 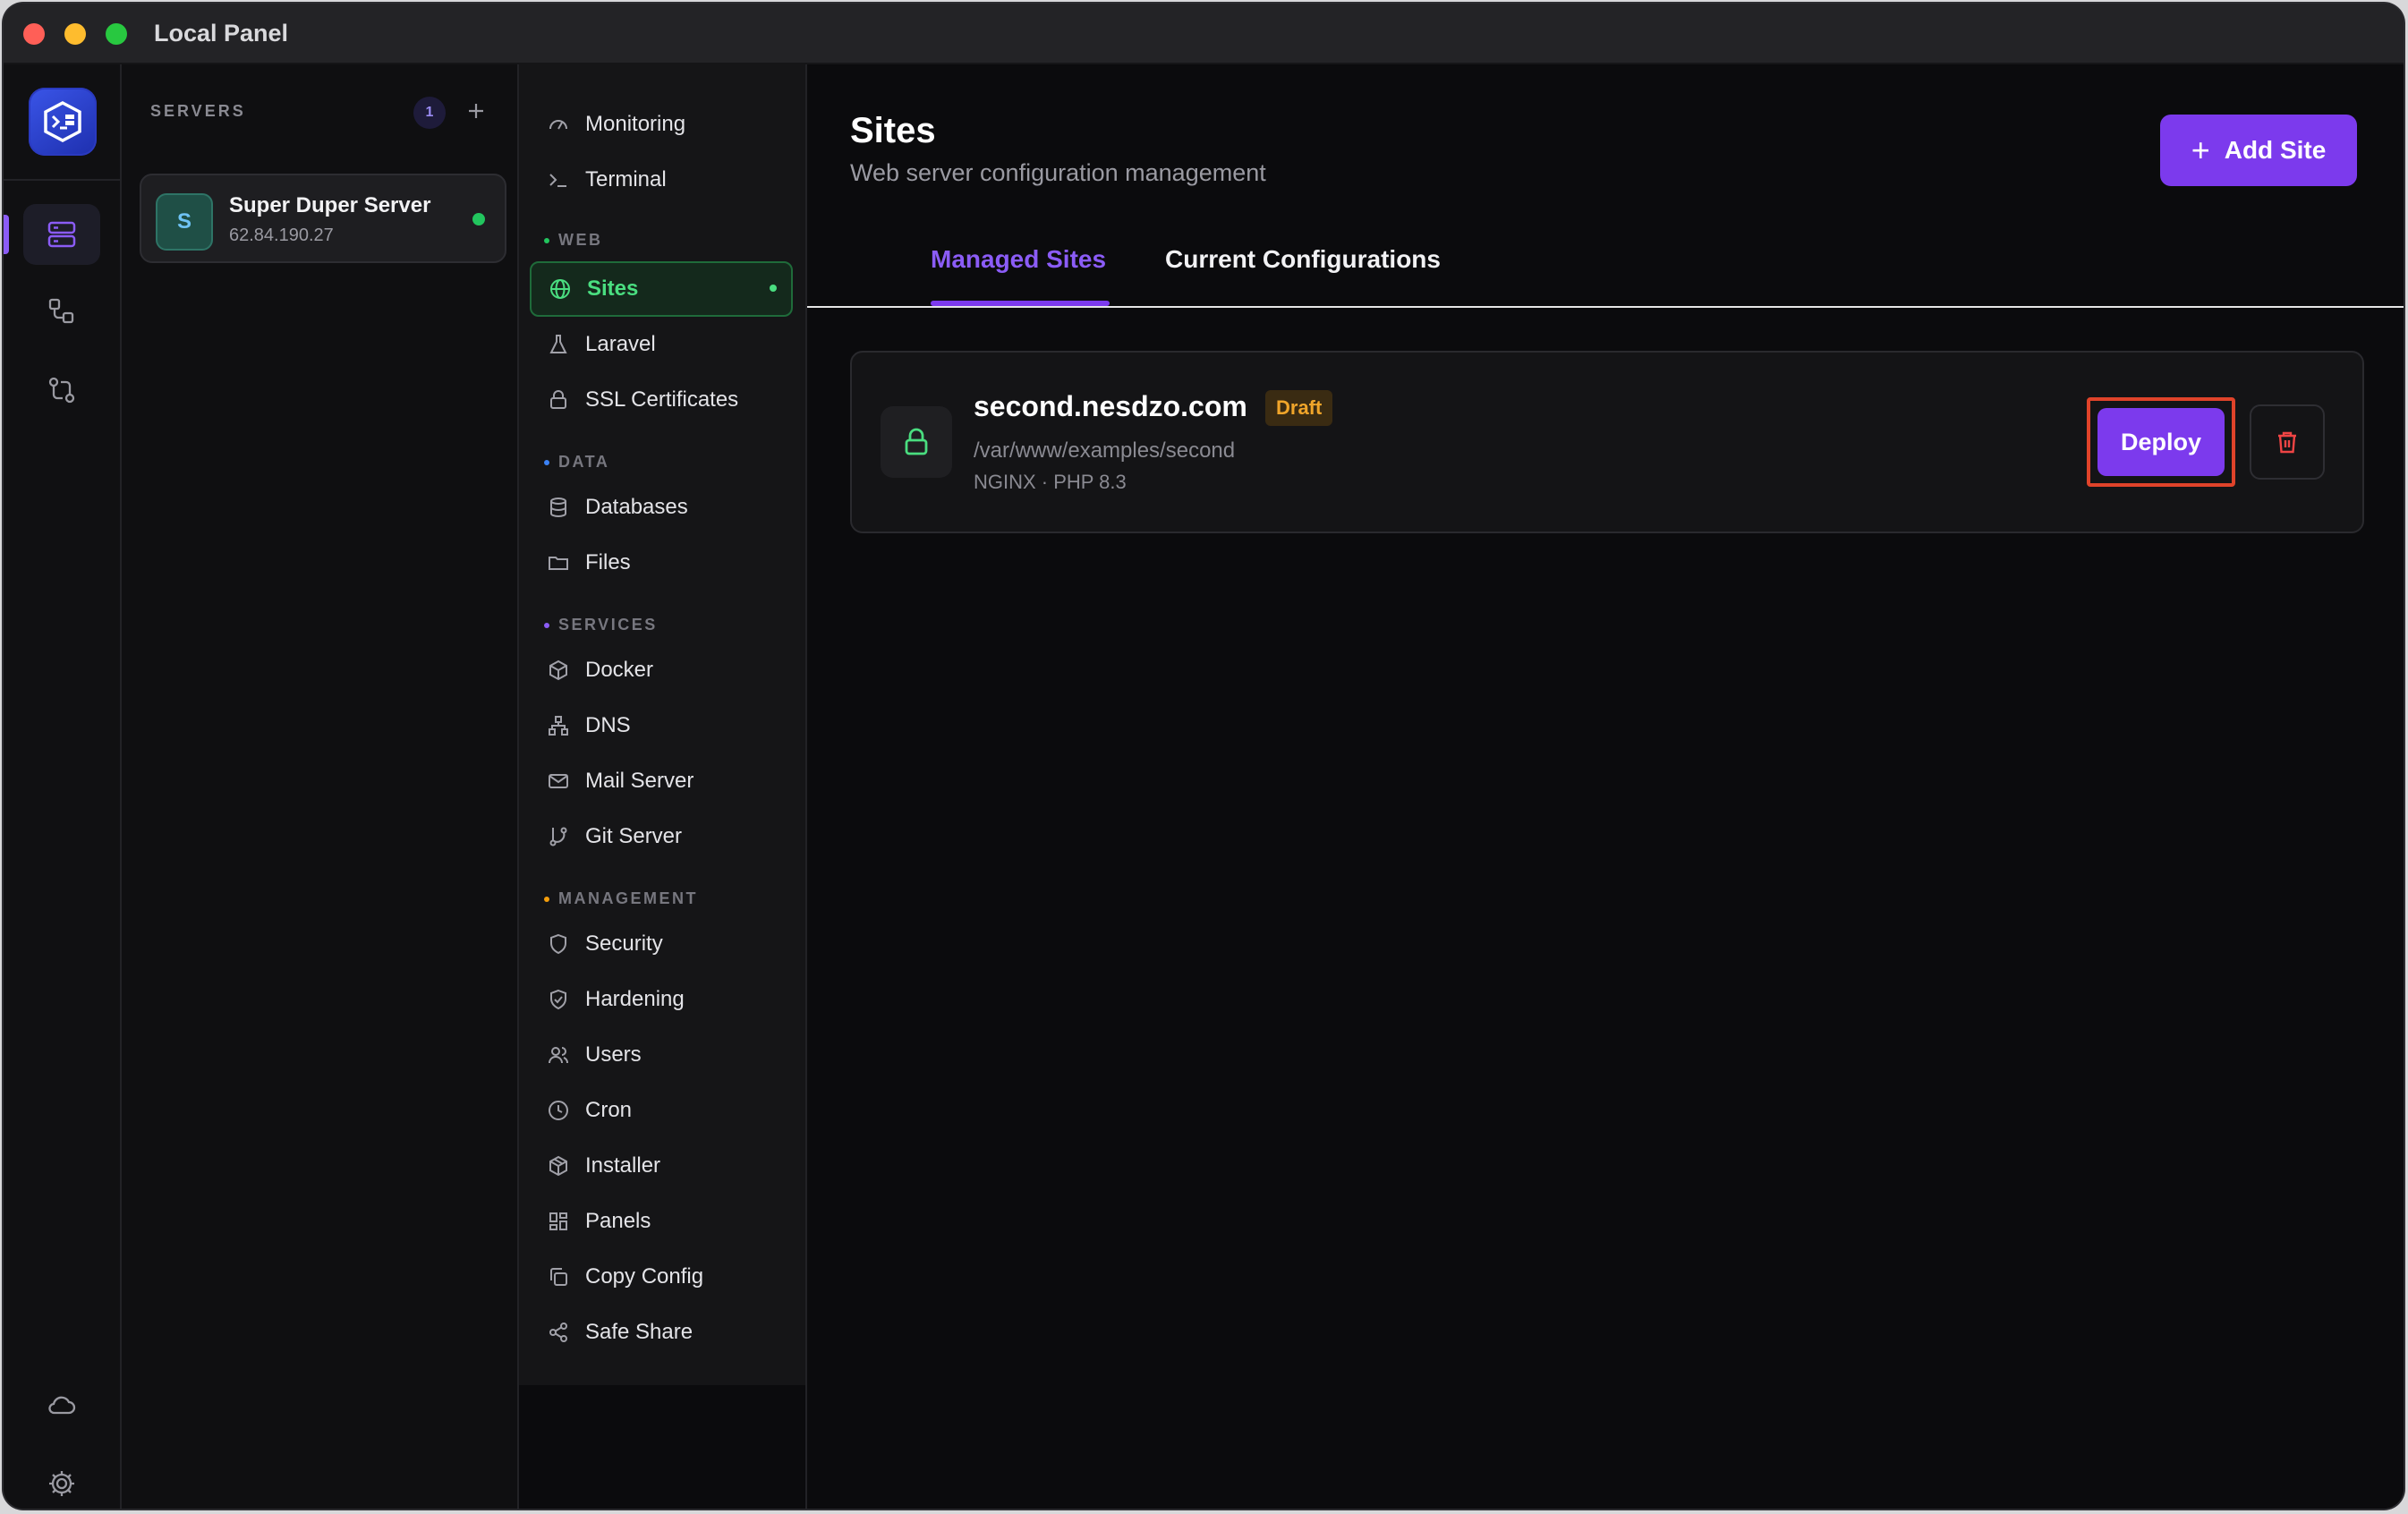 I want to click on rail-workflow-button, so click(x=61, y=311).